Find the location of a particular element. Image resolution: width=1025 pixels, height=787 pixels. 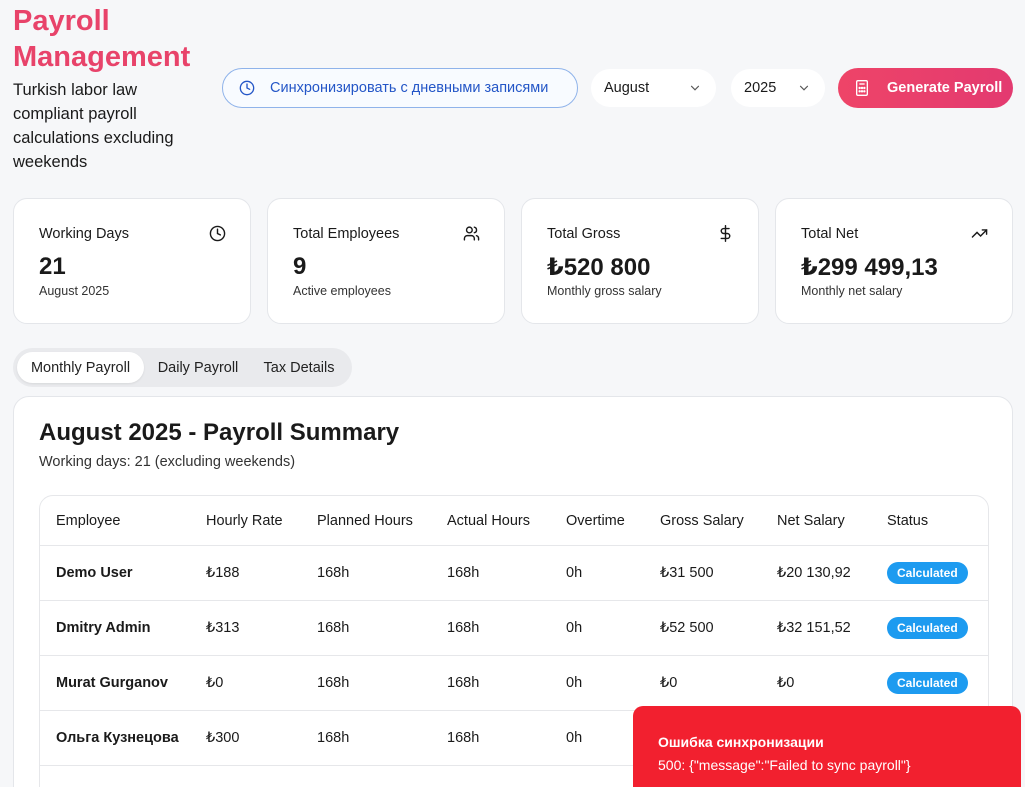

sync-button-label: Синхронизировать с дневными записями is located at coordinates (409, 88).